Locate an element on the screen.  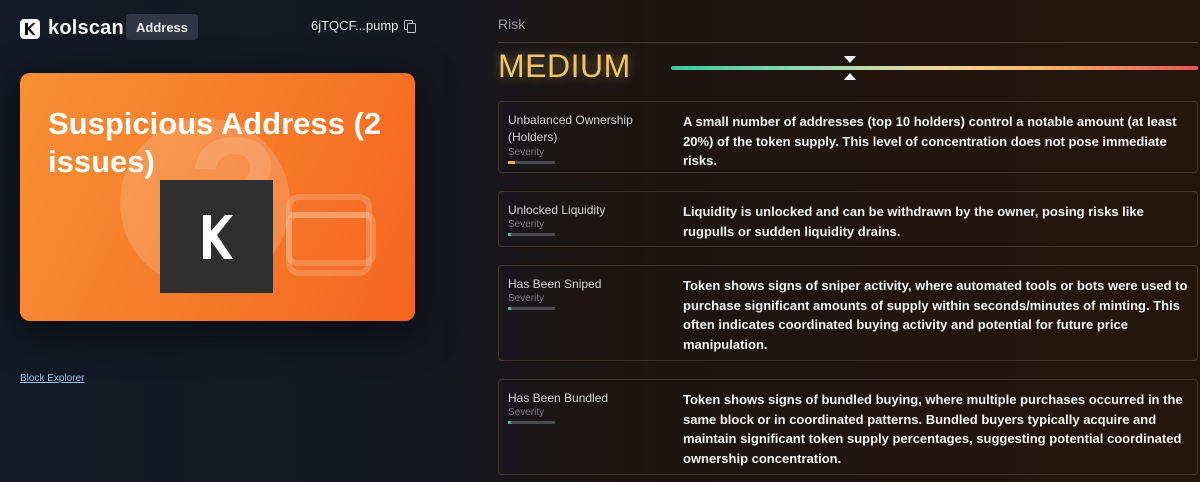
marker-down-triangle-icon is located at coordinates (850, 59).